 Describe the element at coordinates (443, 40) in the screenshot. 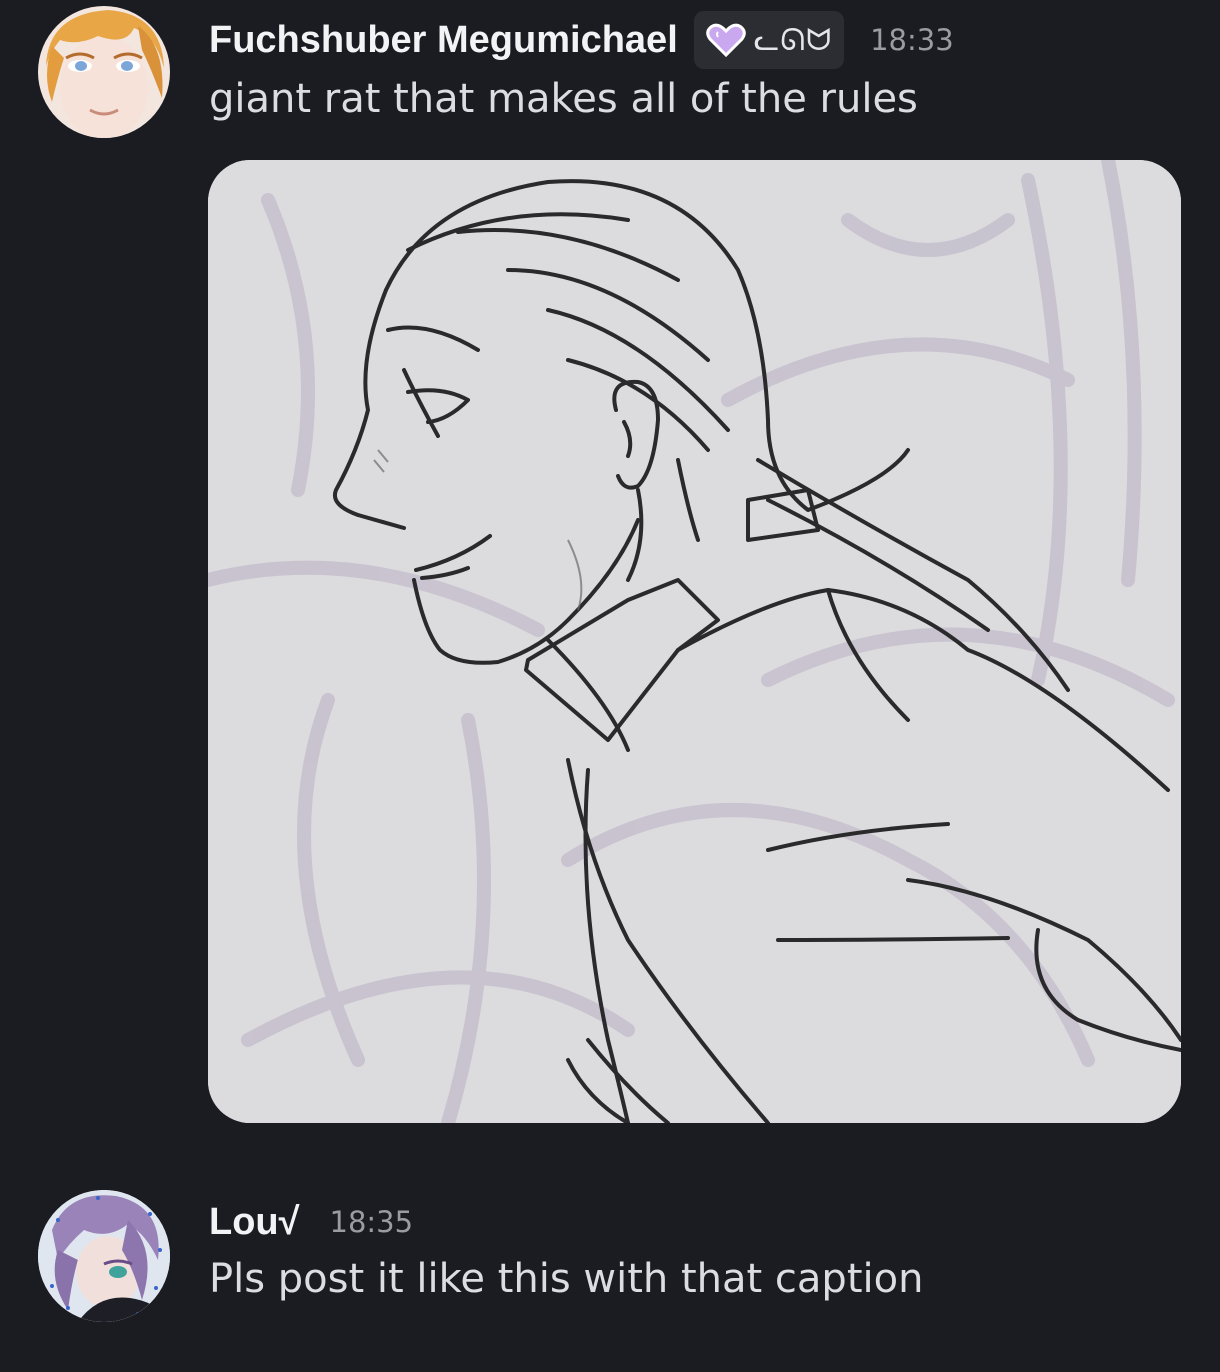

I see `username: Fuchshuber Megumichael` at that location.